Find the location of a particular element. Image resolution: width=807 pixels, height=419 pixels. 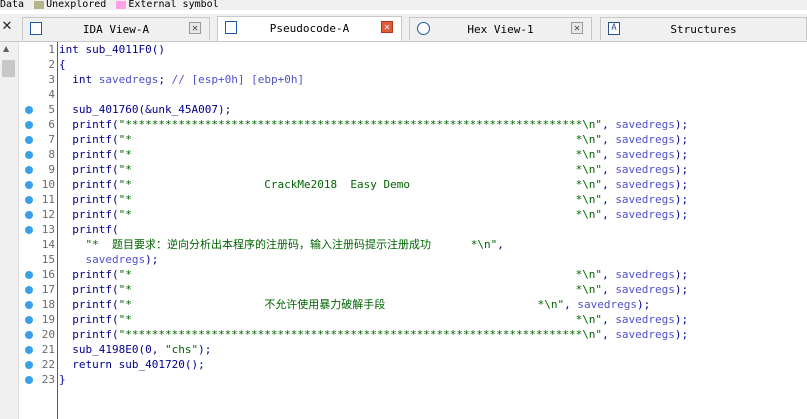

line-number-text: 10 is located at coordinates (48, 184).